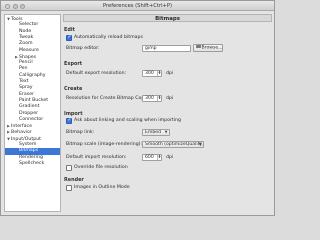 The width and height of the screenshot is (320, 240). I want to click on folder-icon, so click(198, 46).